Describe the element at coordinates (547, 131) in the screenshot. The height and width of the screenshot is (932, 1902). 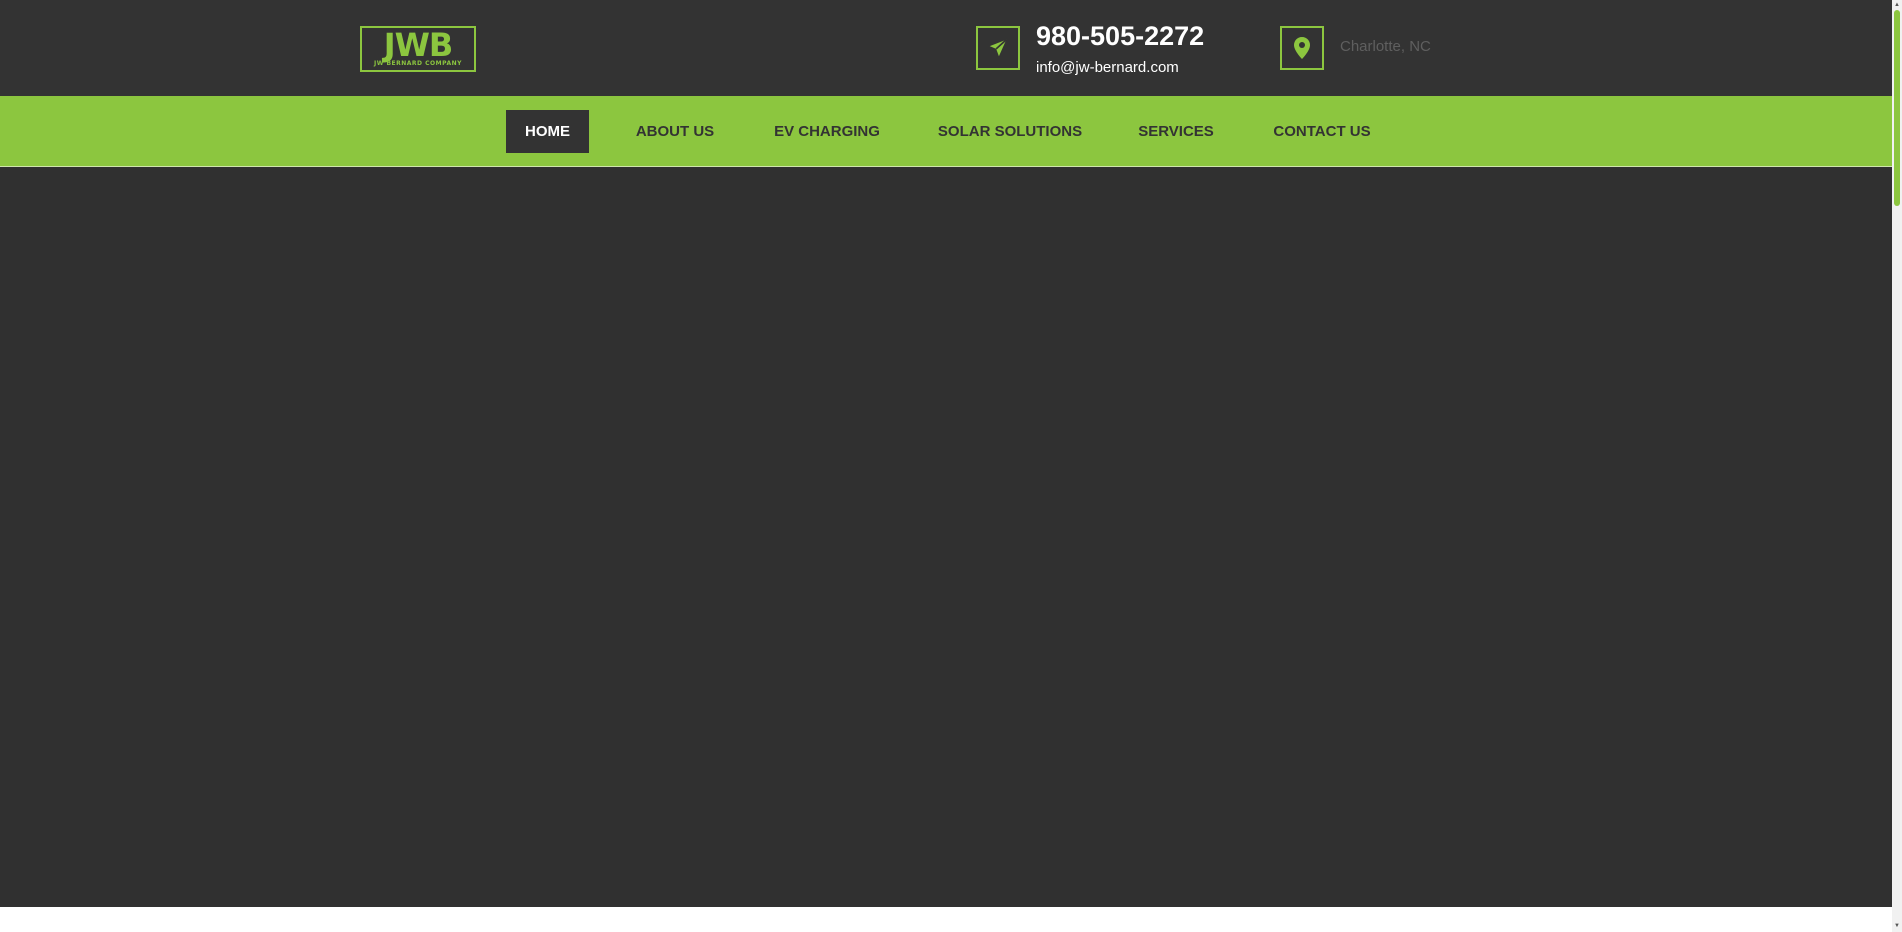
I see `nav-item-home: HOME` at that location.